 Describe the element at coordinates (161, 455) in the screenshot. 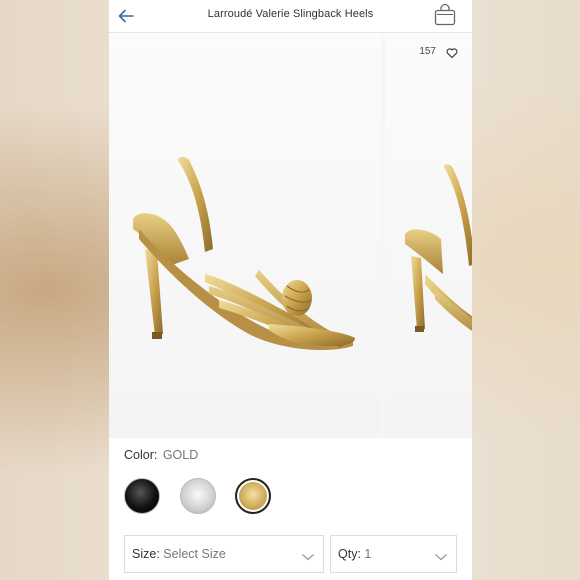

I see `color-selection-label: Color: GOLD` at that location.